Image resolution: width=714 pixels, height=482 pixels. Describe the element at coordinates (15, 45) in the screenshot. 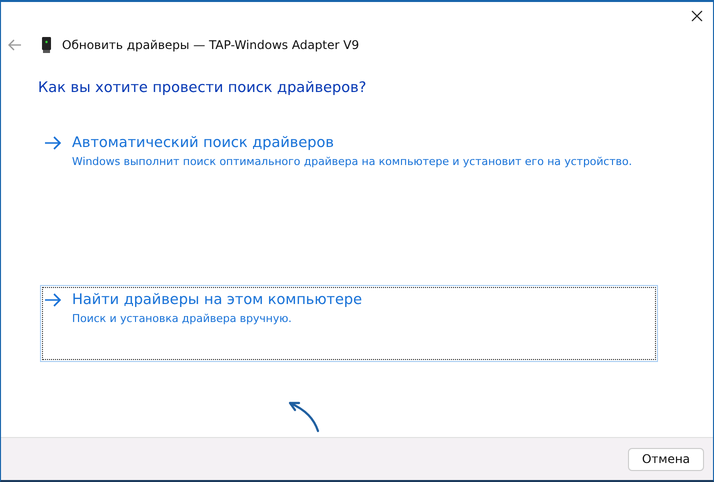

I see `back-arrow-icon` at that location.